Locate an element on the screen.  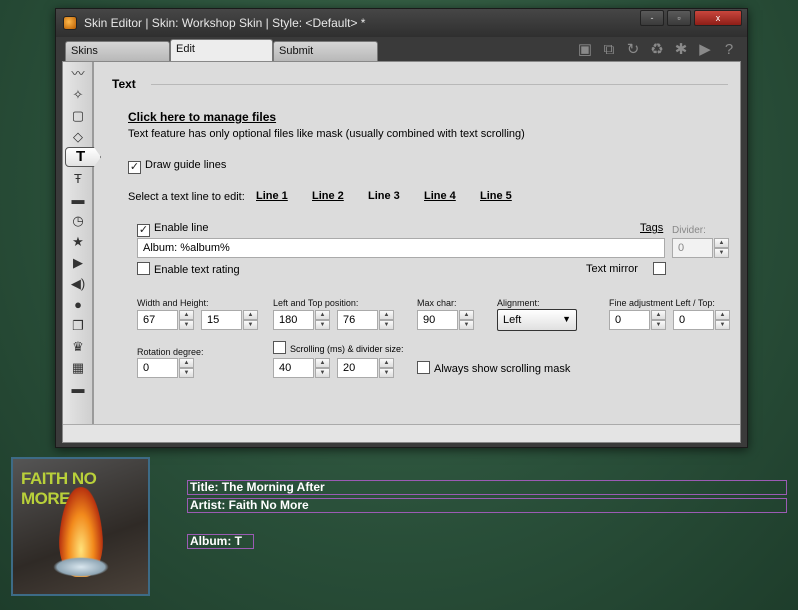
line-3-selected: Line 3 is located at coordinates (384, 196).